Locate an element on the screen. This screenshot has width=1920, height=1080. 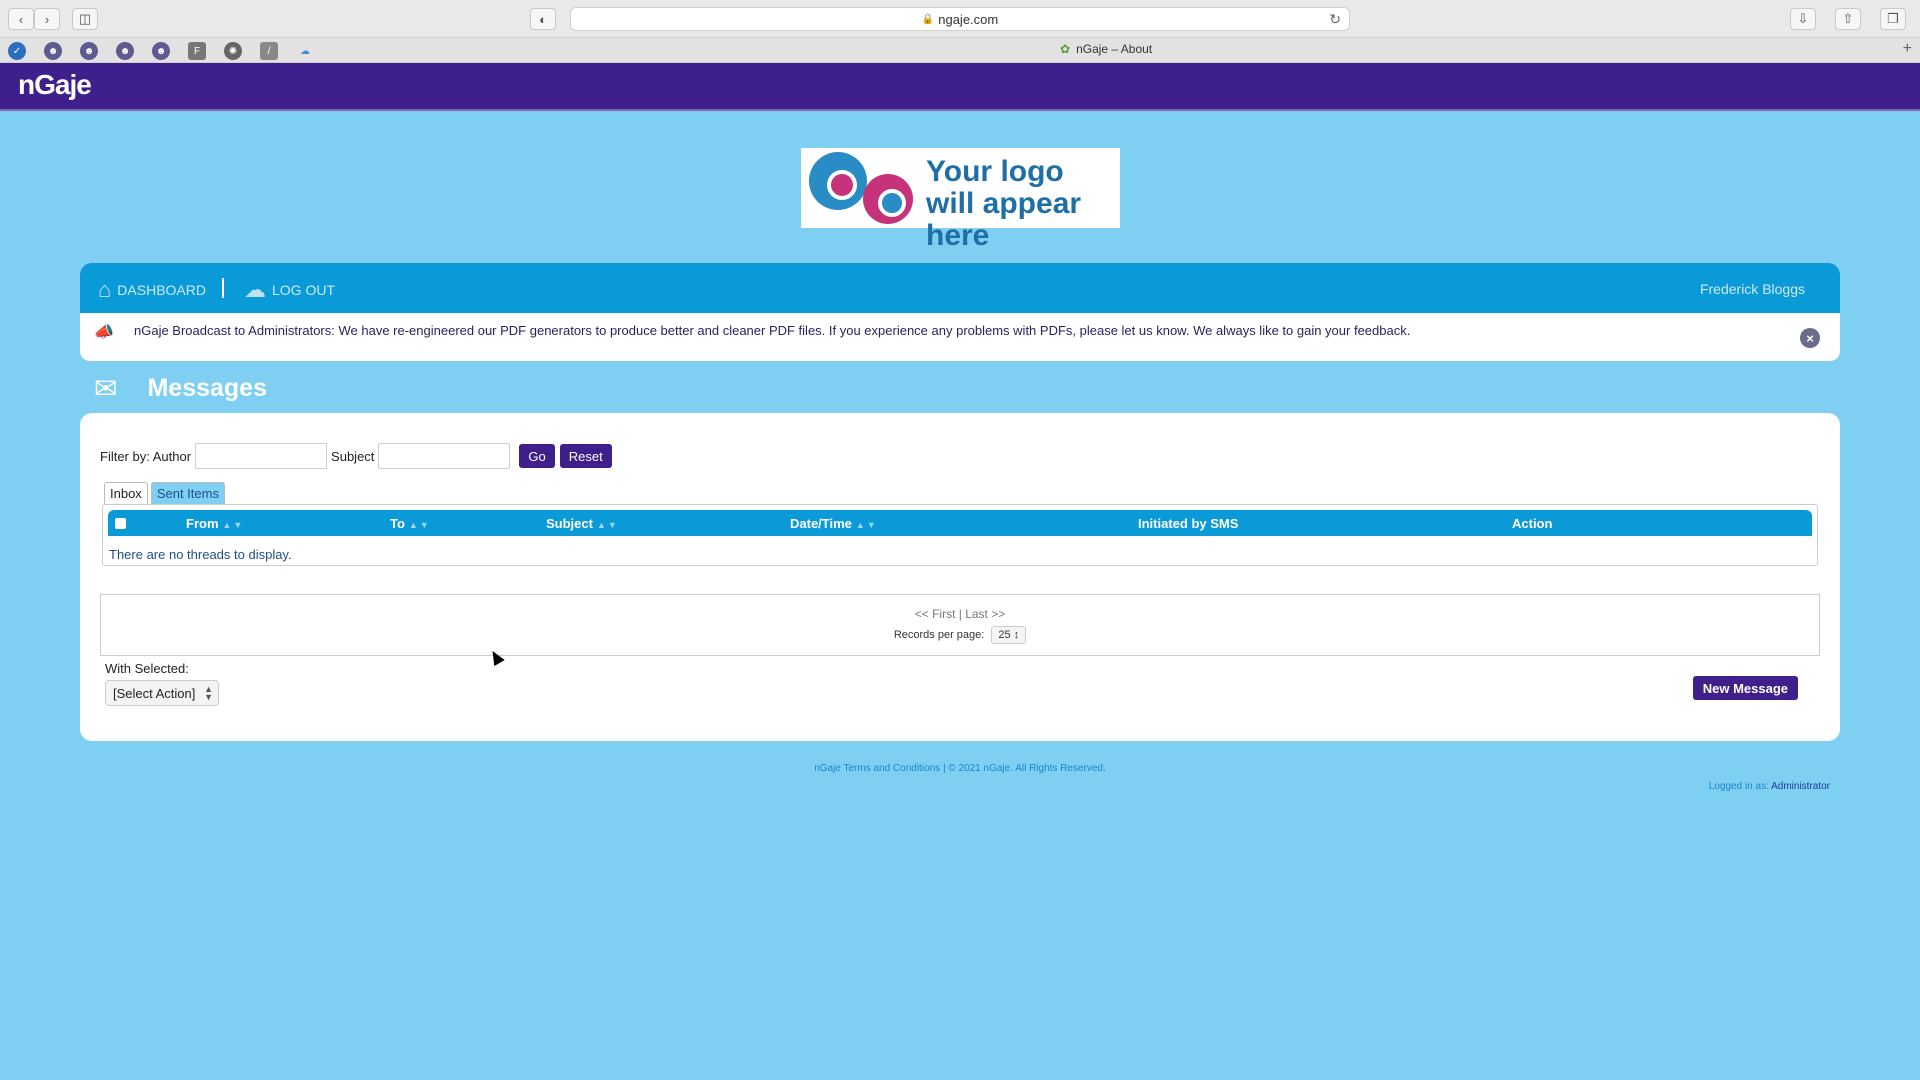
client-logo: Your logo will appear here is located at coordinates (960, 200).